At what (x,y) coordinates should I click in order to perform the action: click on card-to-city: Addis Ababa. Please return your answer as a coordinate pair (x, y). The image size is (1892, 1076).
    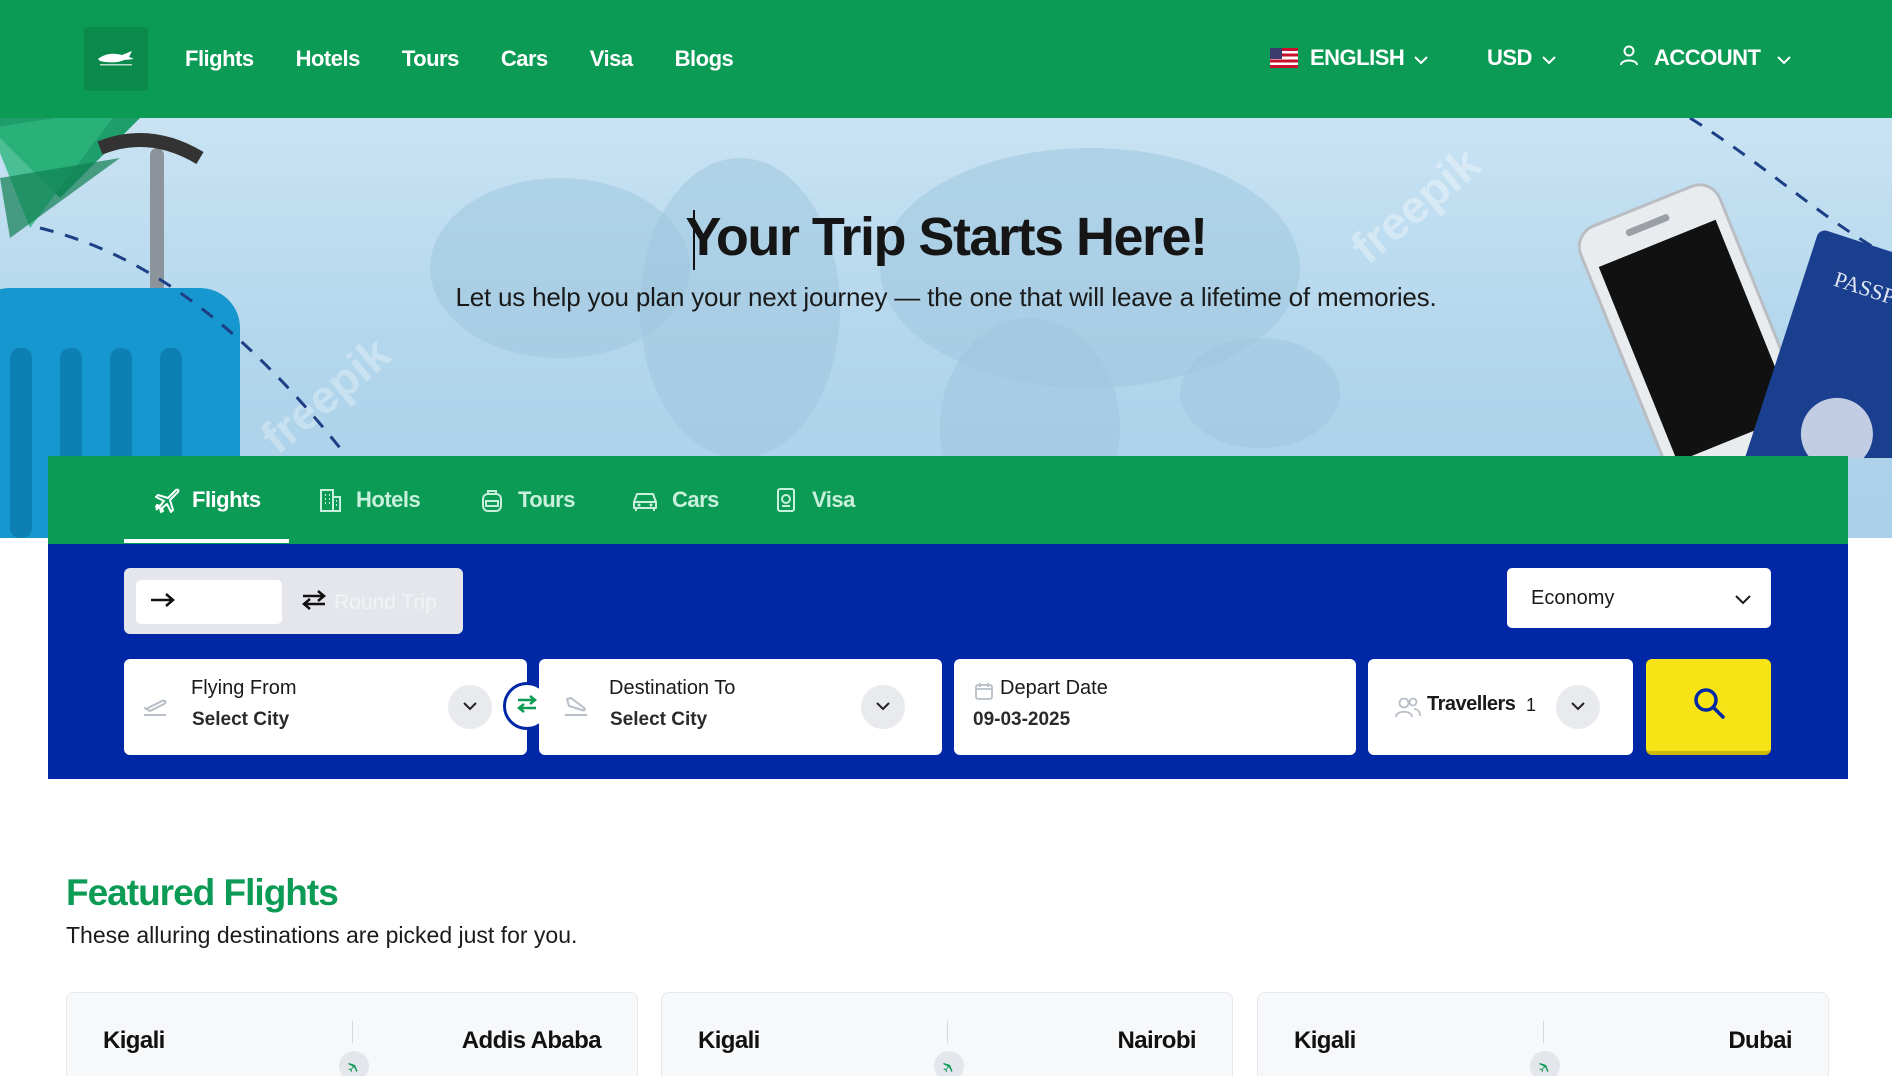
    Looking at the image, I should click on (531, 1040).